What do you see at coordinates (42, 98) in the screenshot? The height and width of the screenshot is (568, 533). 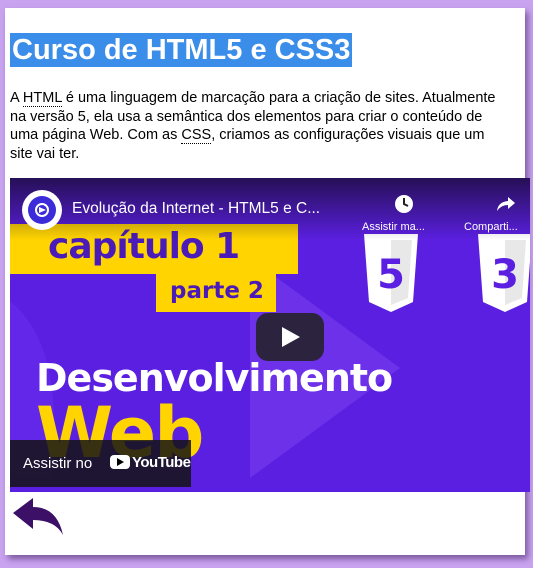 I see `html-abbreviation: HTML` at bounding box center [42, 98].